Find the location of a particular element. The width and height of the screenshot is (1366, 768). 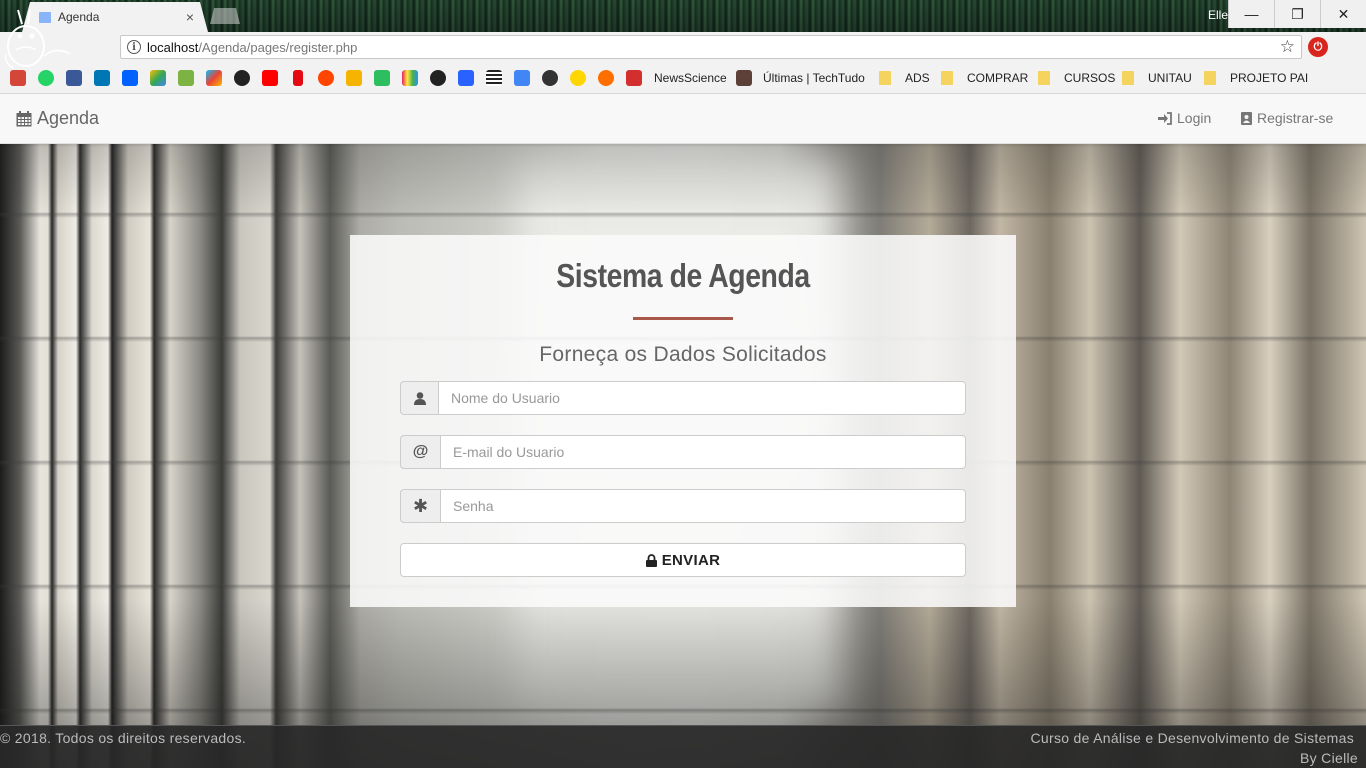

calendar-24-icon is located at coordinates (466, 78).